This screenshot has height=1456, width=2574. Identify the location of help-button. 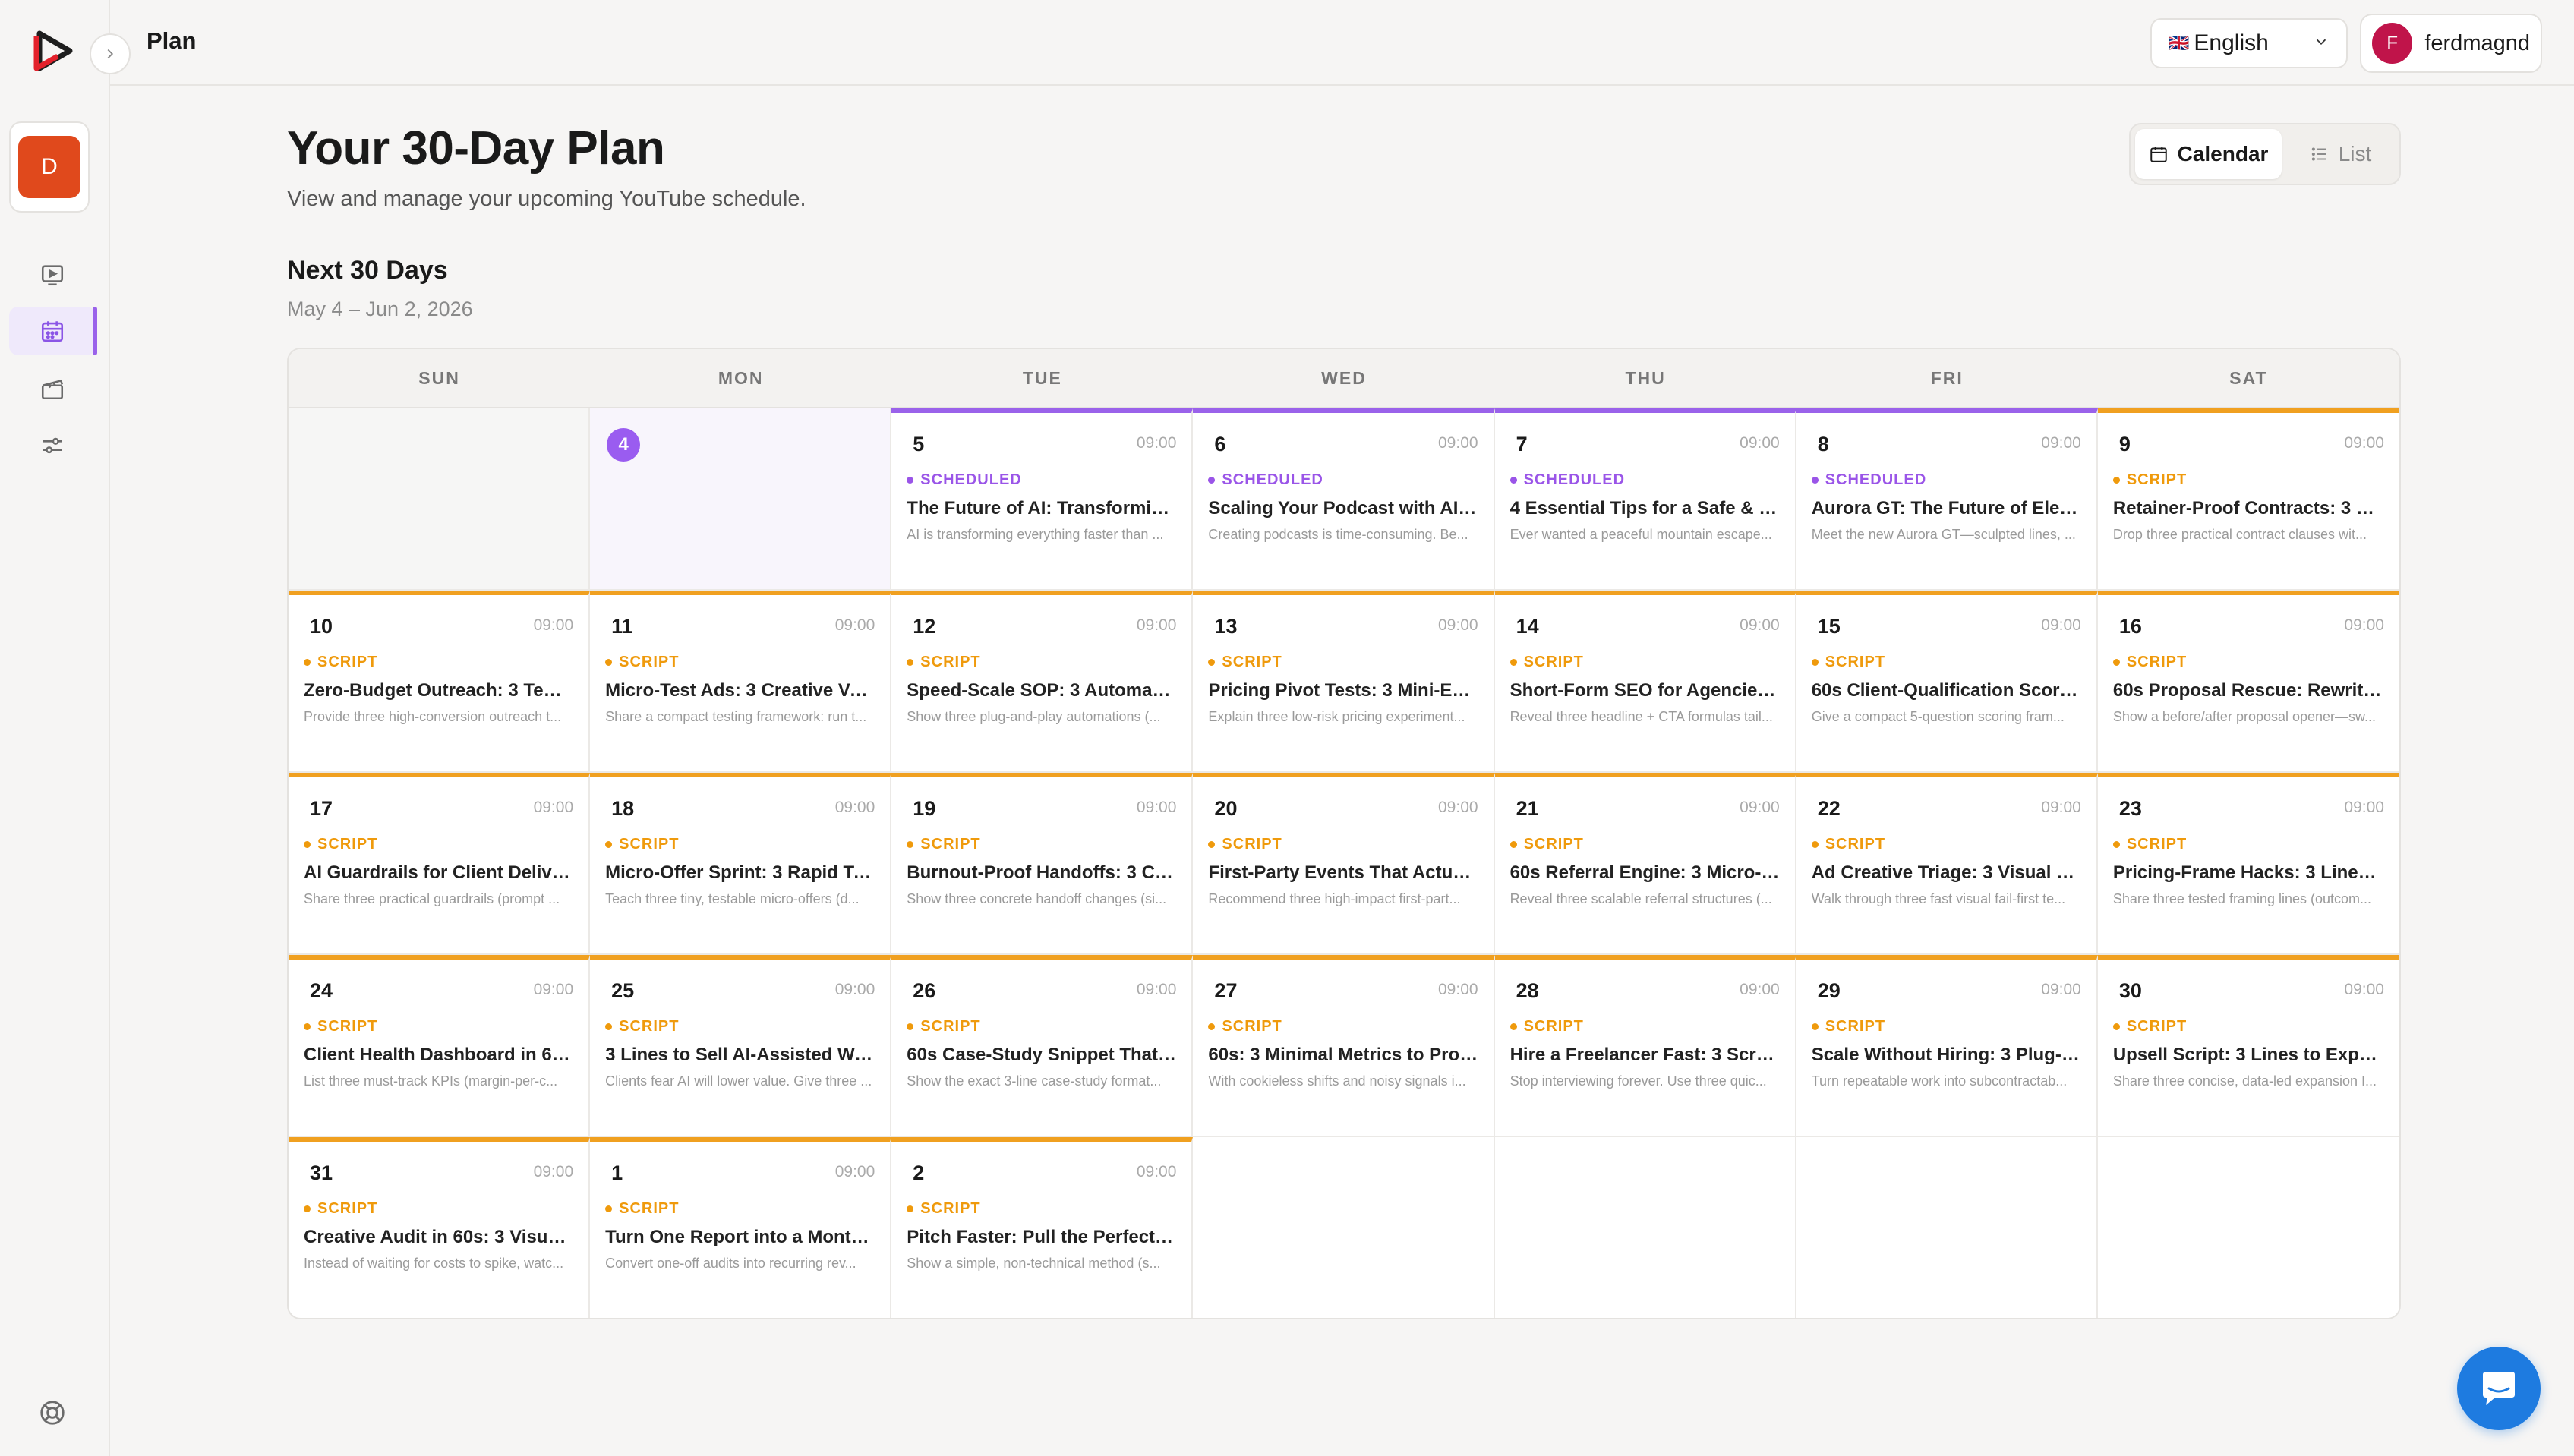
(52, 1414).